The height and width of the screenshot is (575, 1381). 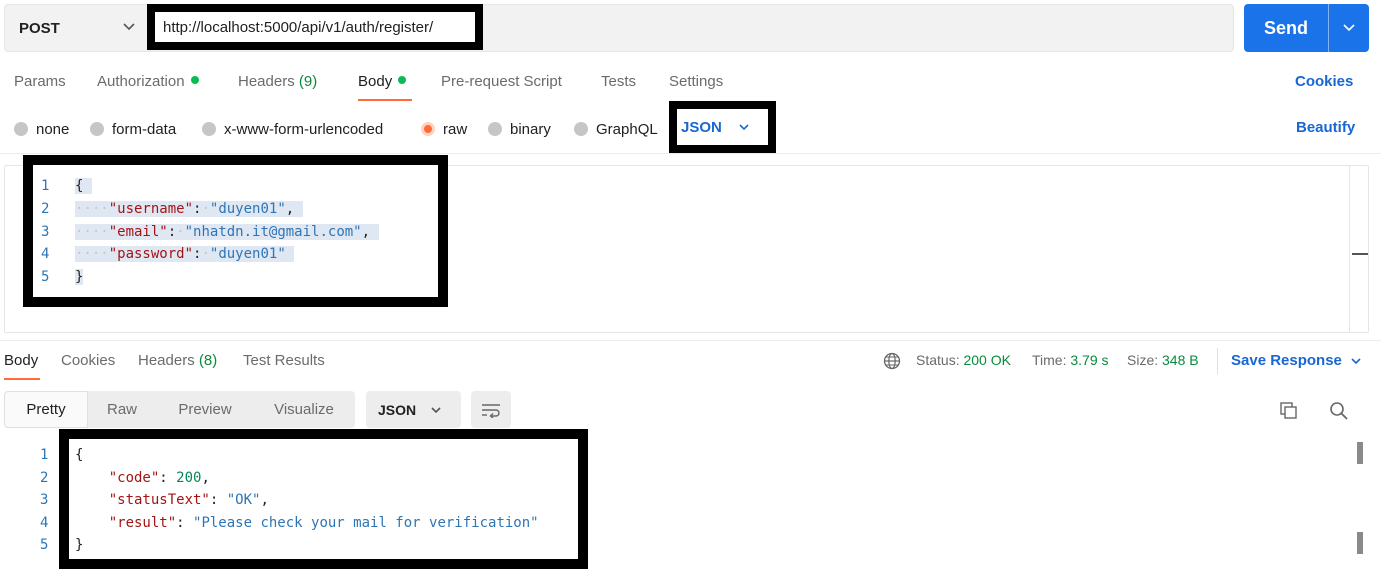 What do you see at coordinates (1289, 411) in the screenshot?
I see `copy-icon` at bounding box center [1289, 411].